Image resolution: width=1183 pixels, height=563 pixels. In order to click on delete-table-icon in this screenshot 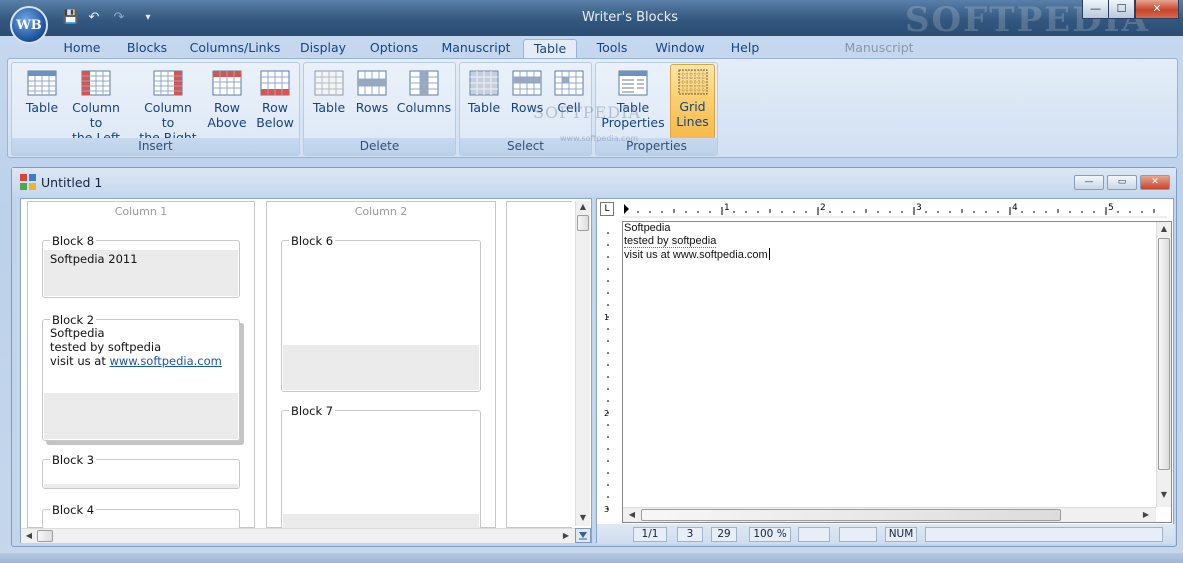, I will do `click(329, 83)`.